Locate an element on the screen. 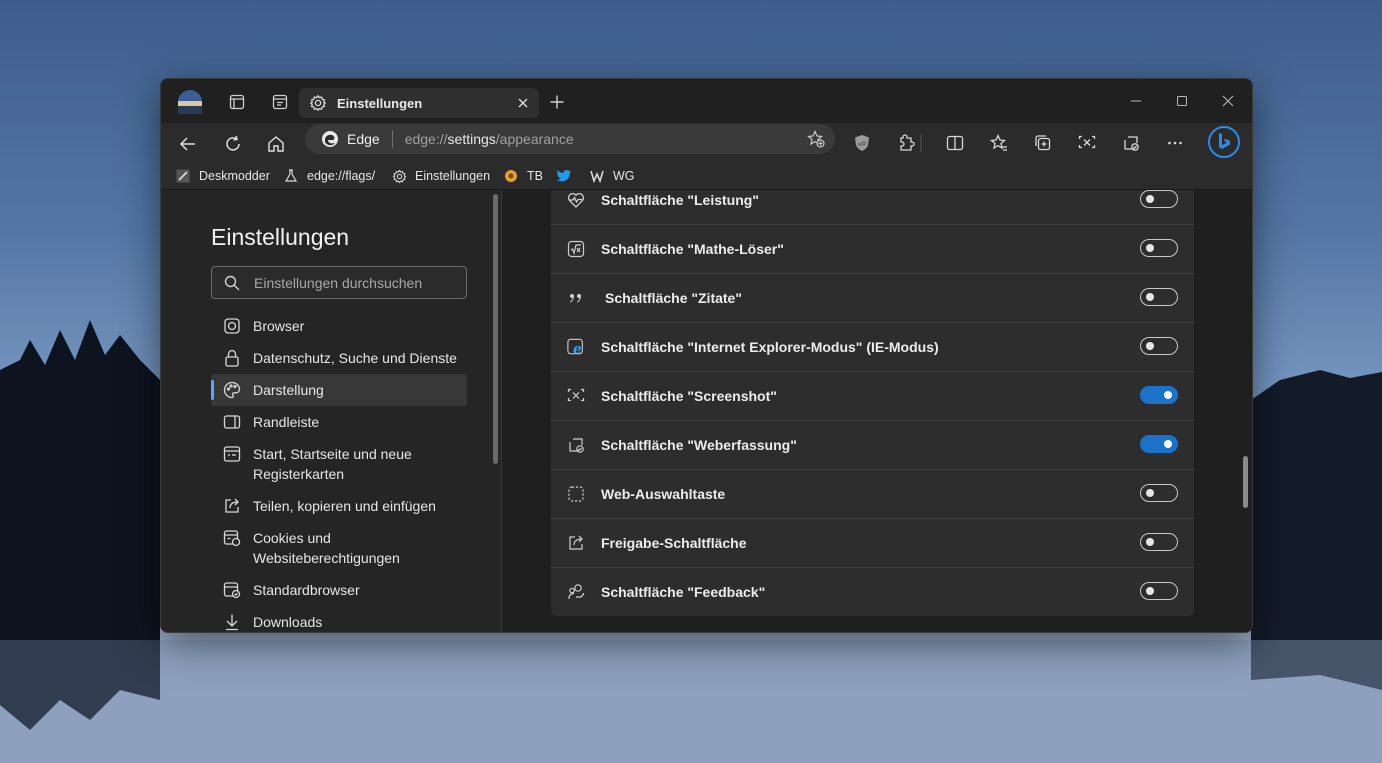 Image resolution: width=1382 pixels, height=763 pixels. toggle-math-solver is located at coordinates (1159, 248).